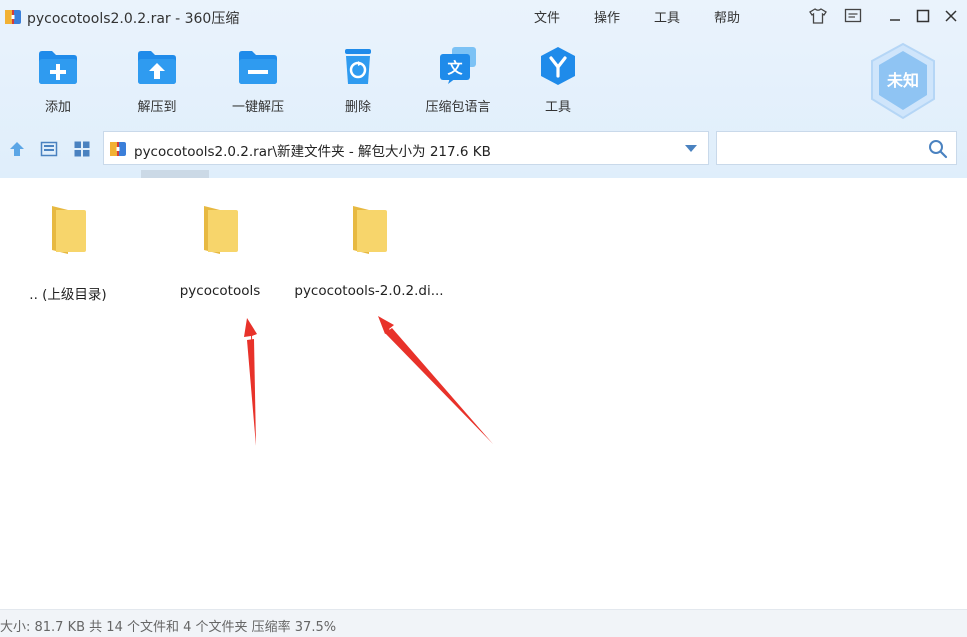  I want to click on chevron-down-icon, so click(691, 148).